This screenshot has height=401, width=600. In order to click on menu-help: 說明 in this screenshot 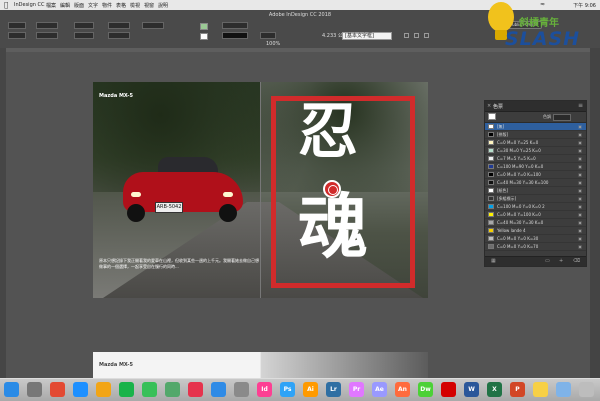, I will do `click(163, 5)`.